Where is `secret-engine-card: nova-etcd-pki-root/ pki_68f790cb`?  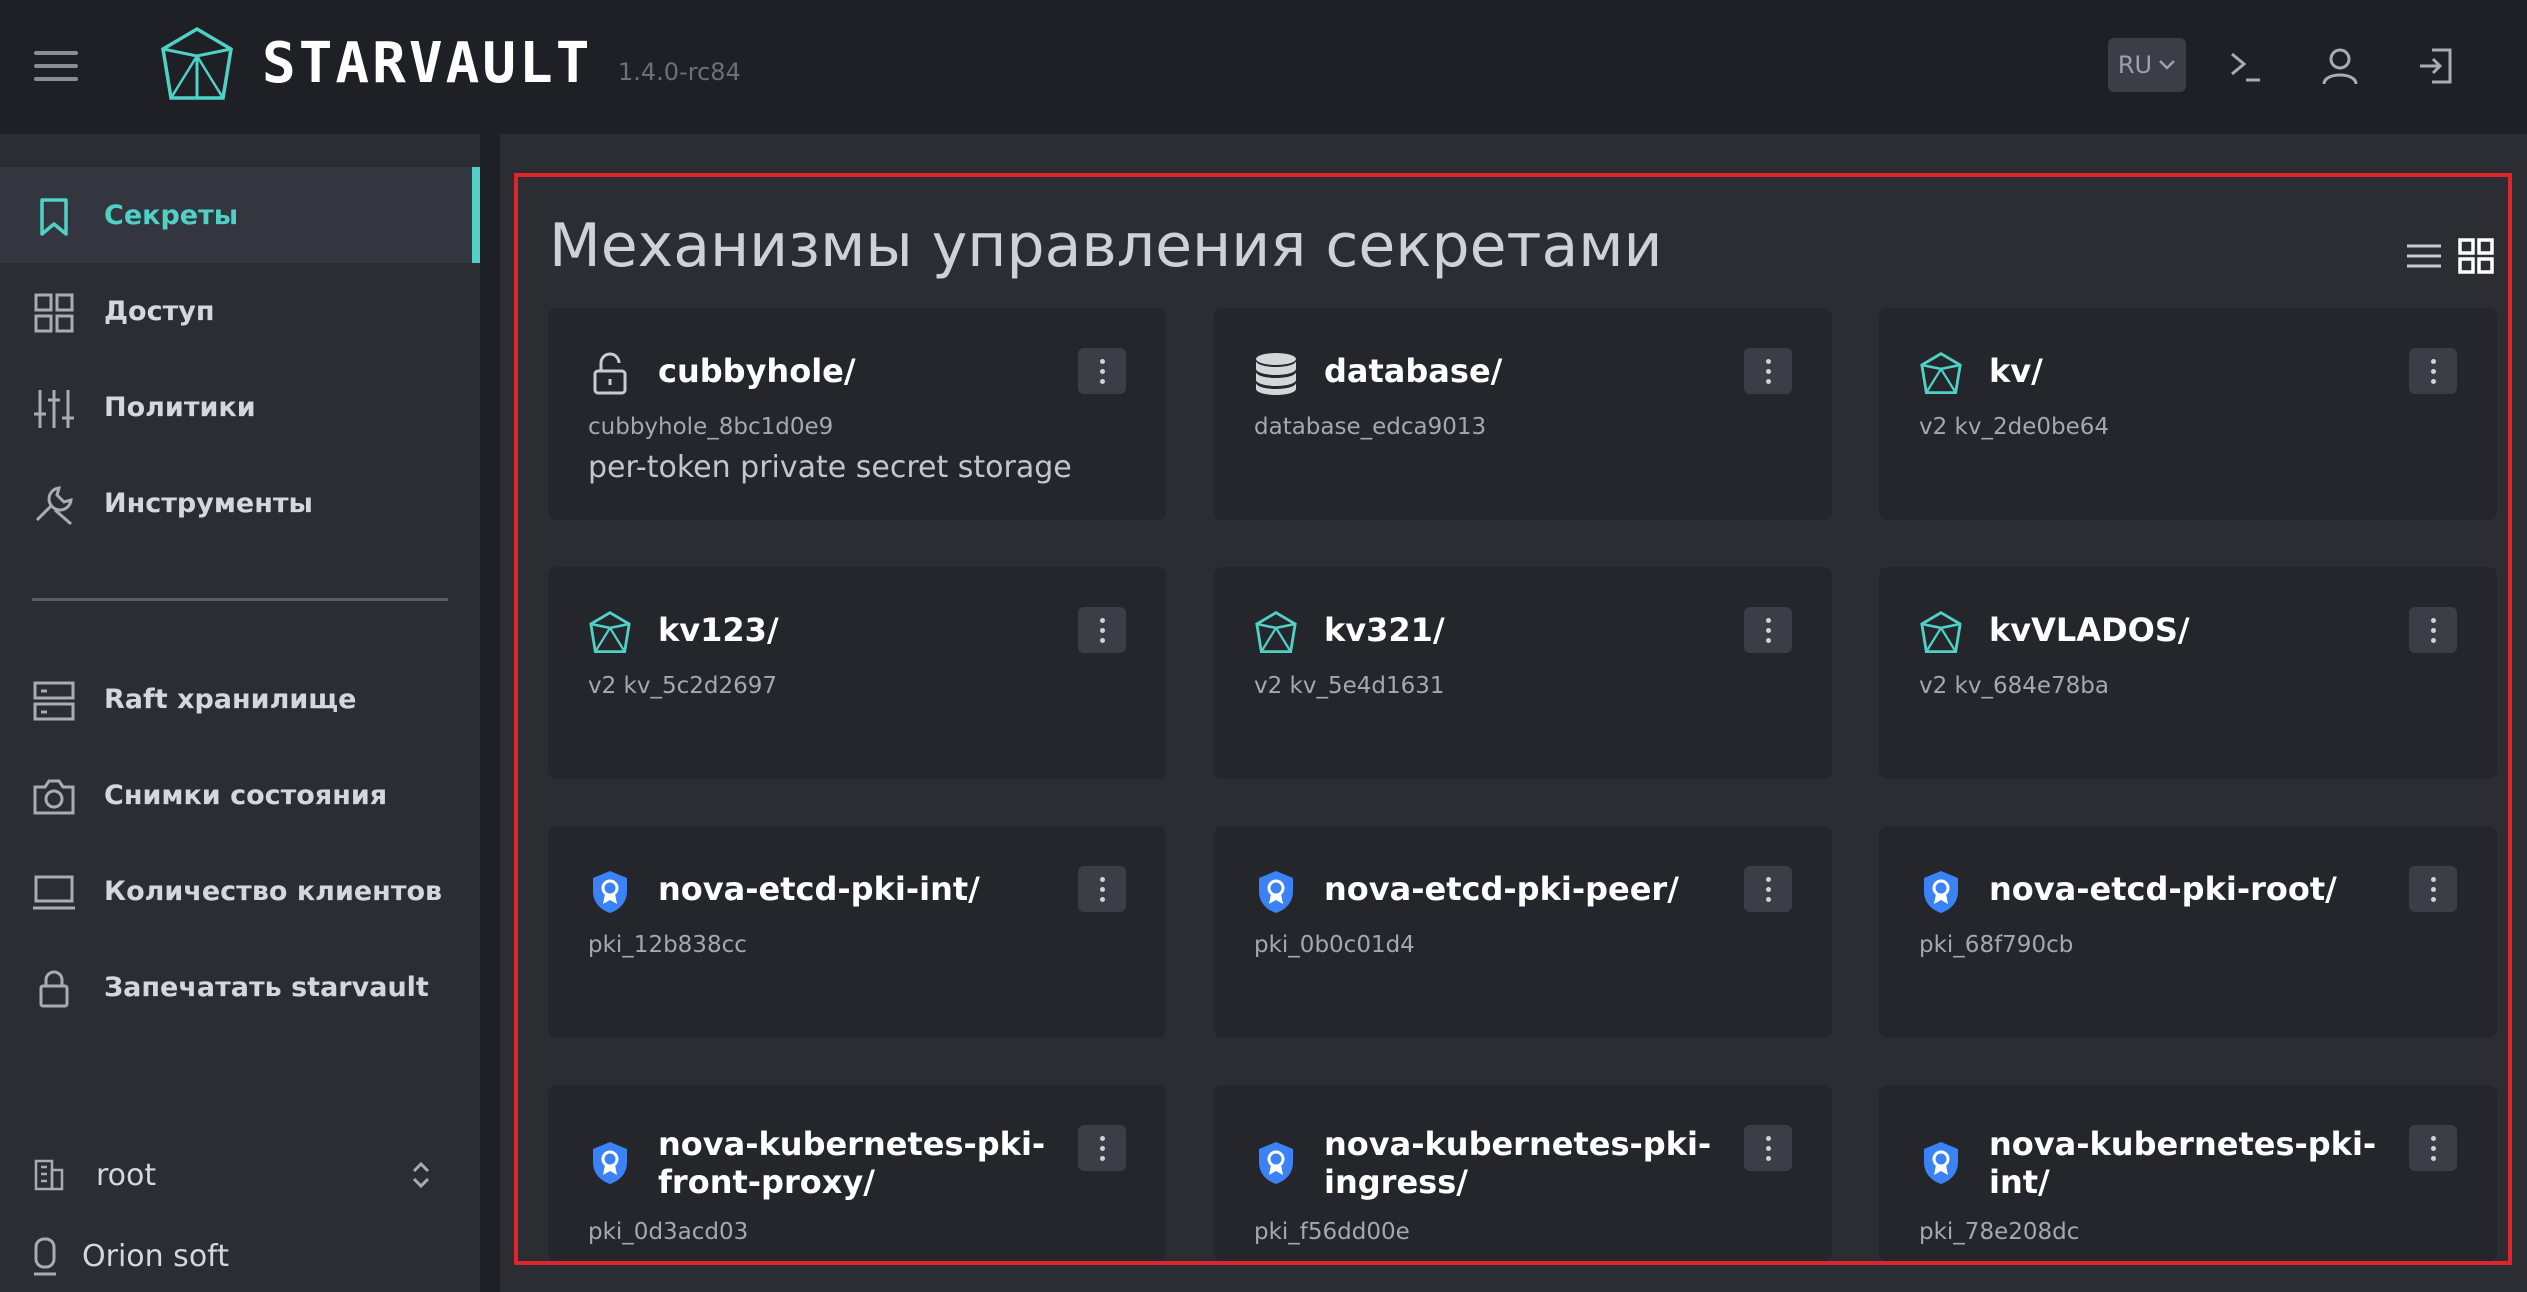
secret-engine-card: nova-etcd-pki-root/ pki_68f790cb is located at coordinates (2188, 932).